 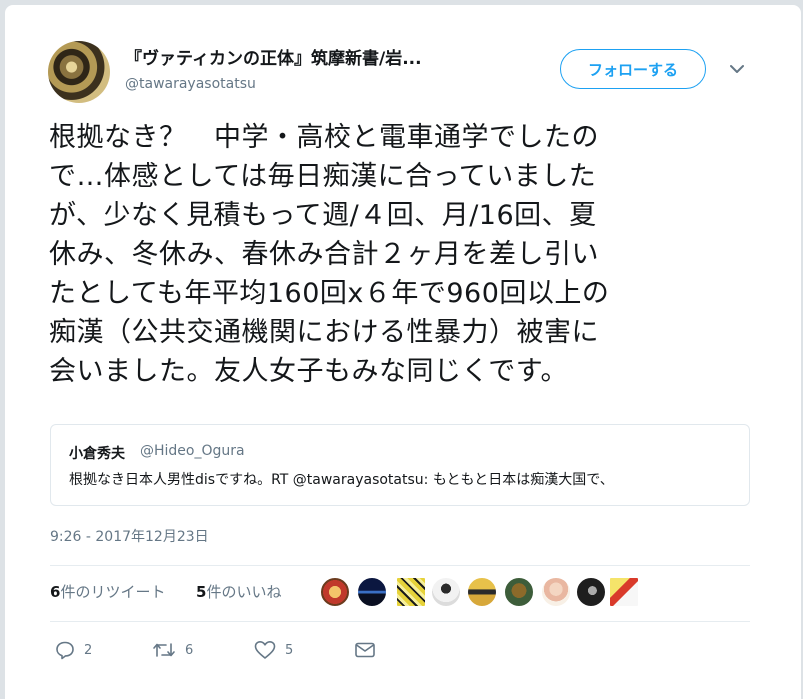 I want to click on reply-icon, so click(x=65, y=650).